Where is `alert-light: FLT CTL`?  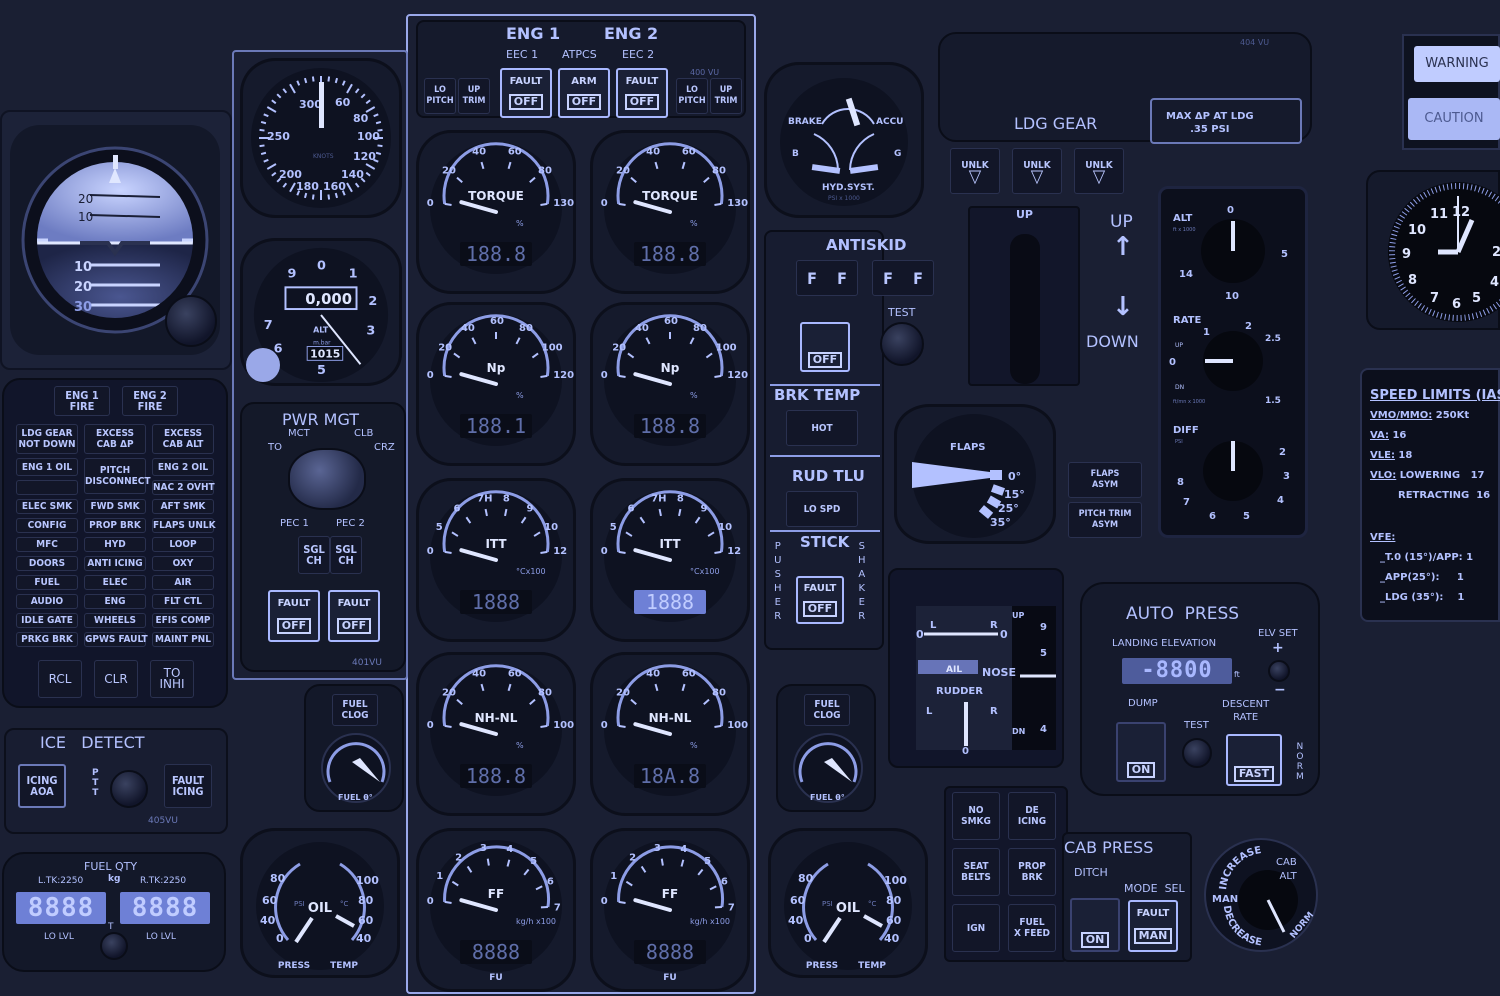
alert-light: FLT CTL is located at coordinates (183, 601).